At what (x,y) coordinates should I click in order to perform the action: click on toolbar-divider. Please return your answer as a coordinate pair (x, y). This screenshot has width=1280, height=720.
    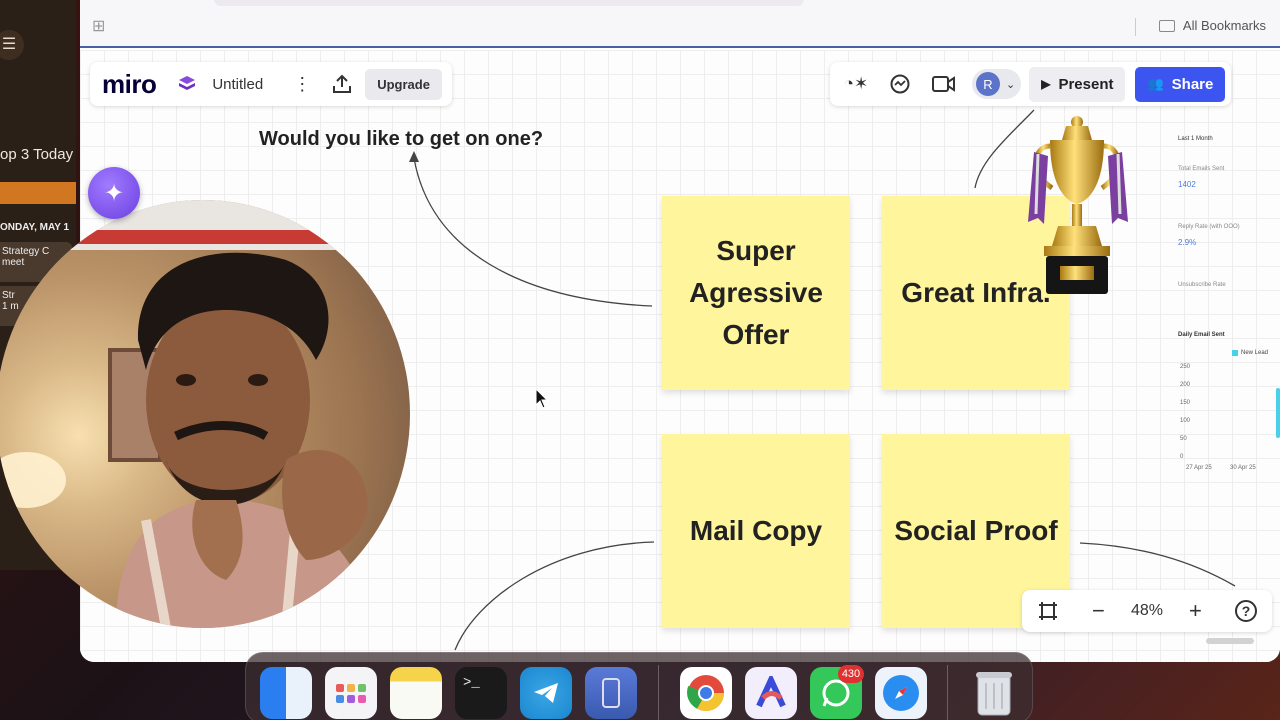
    Looking at the image, I should click on (1135, 27).